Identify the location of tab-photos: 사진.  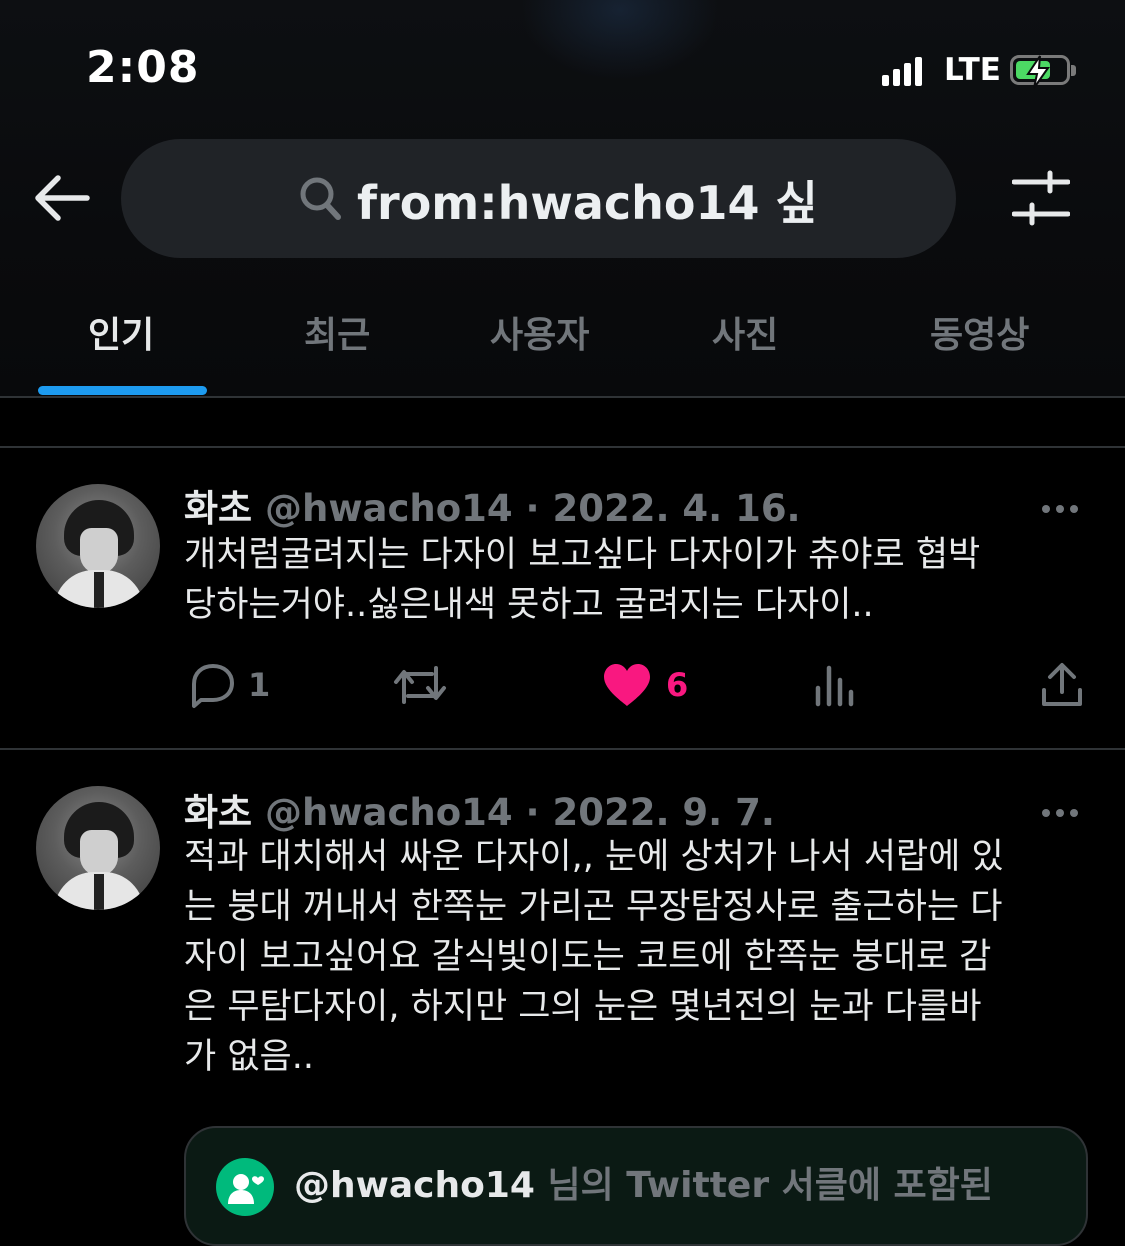
(745, 332).